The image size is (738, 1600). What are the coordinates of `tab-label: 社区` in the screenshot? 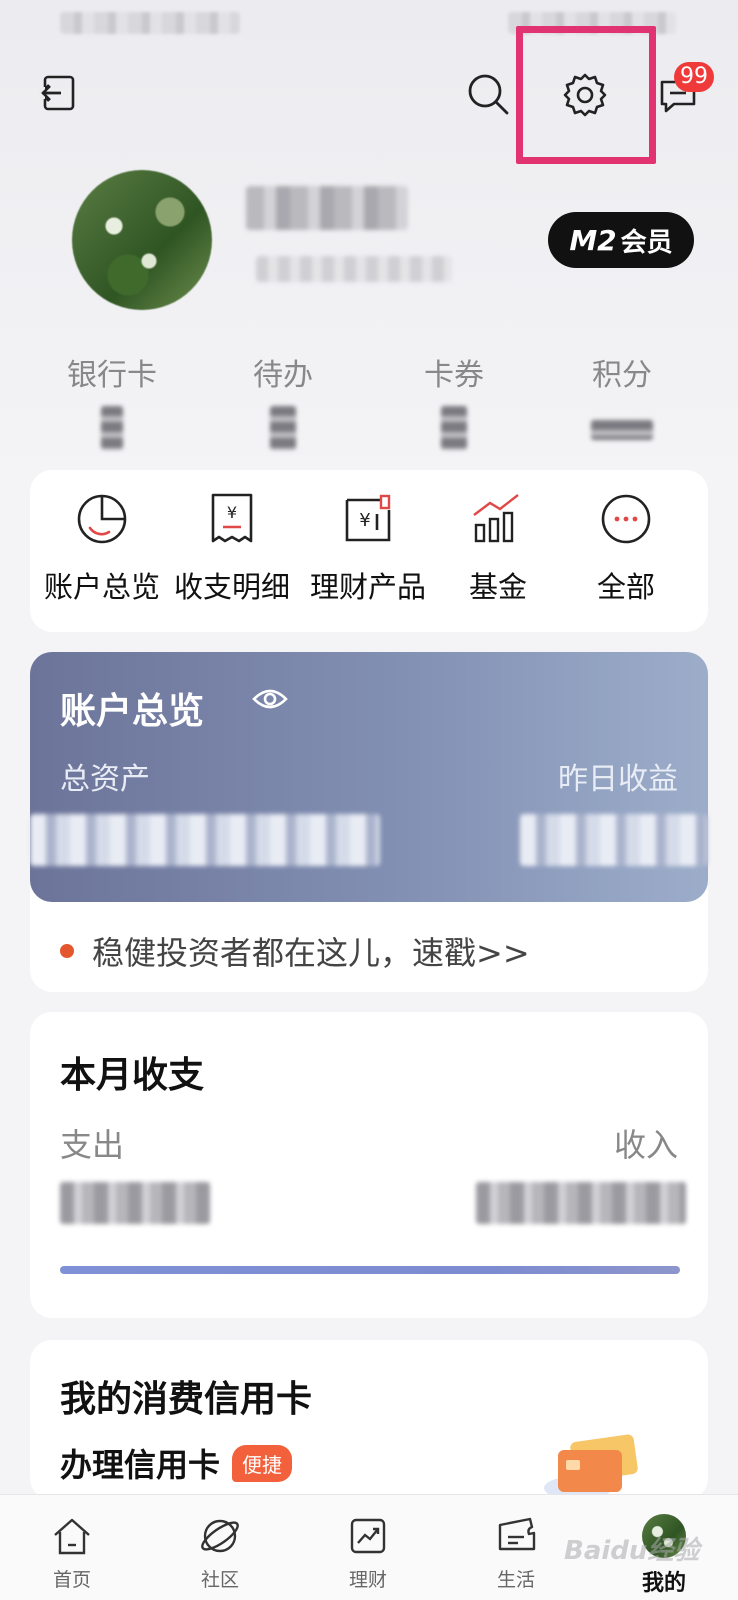 It's located at (219, 1580).